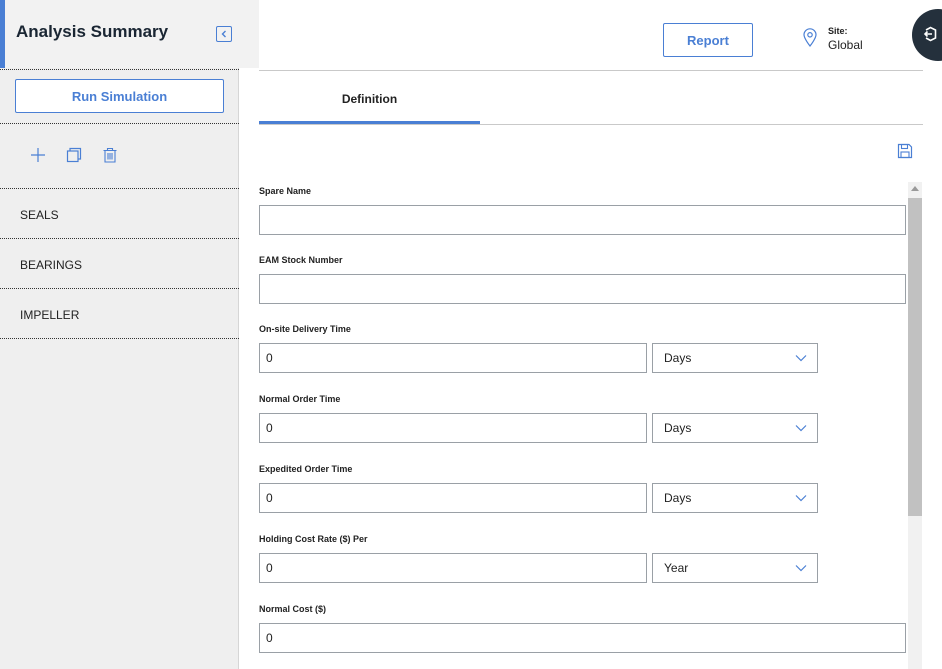  I want to click on holding-cost-rate-unit-value: Year, so click(676, 568).